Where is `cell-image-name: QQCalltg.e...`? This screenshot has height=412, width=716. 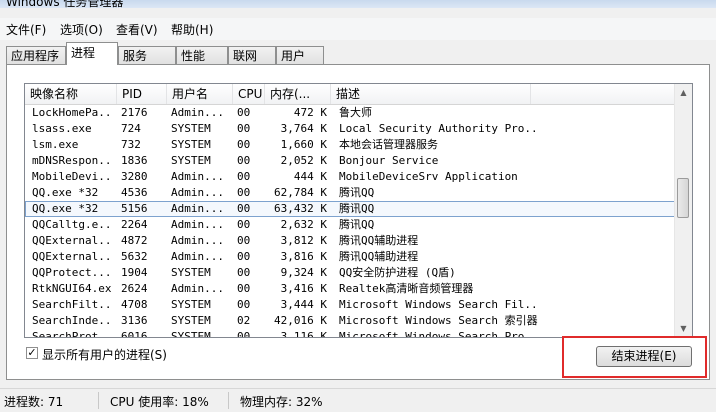
cell-image-name: QQCalltg.e... is located at coordinates (72, 224).